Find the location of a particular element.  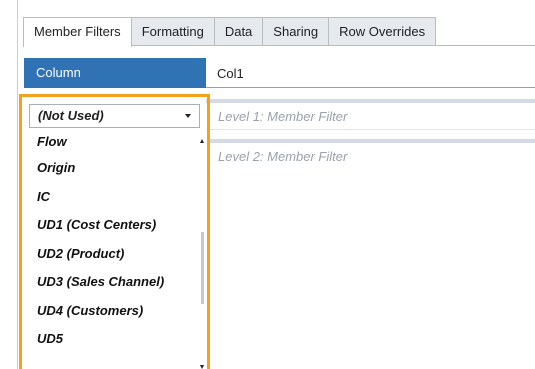

tab-data: Data is located at coordinates (238, 31).